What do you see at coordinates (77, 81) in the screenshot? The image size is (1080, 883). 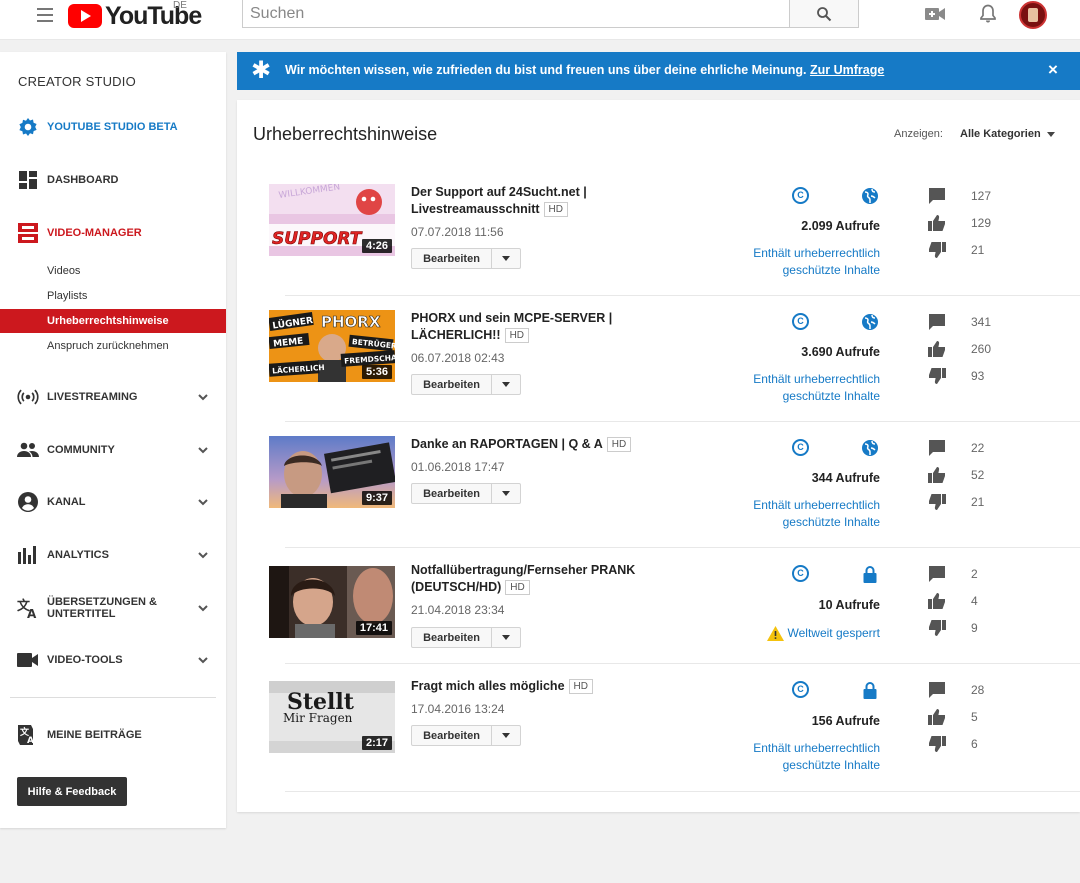 I see `sidebar-title: CREATOR STUDIO` at bounding box center [77, 81].